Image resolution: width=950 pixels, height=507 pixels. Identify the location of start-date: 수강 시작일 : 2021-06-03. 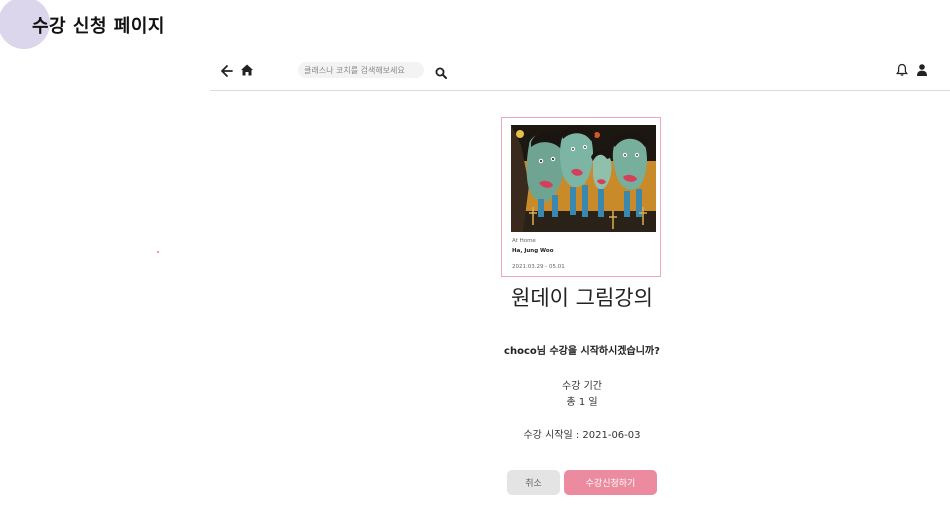
(582, 435).